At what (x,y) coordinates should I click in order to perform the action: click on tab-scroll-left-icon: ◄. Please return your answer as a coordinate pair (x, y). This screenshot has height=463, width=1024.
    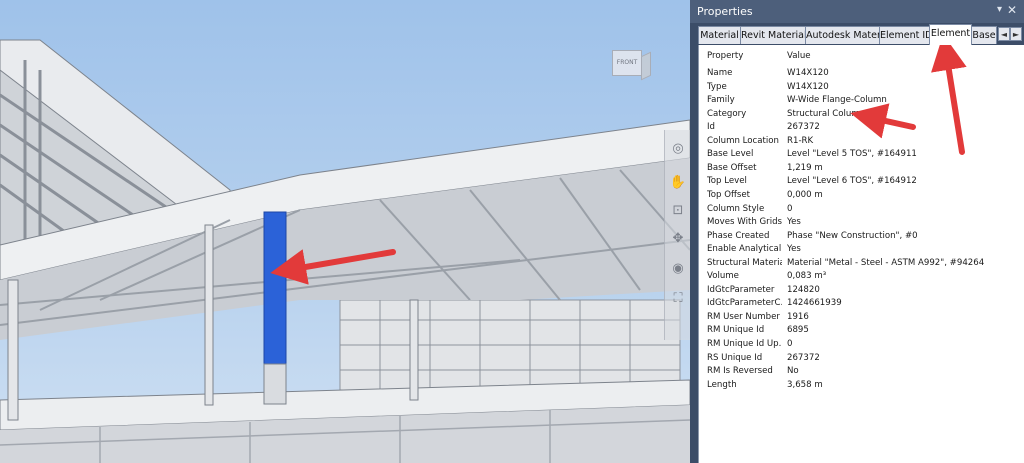
    Looking at the image, I should click on (1004, 34).